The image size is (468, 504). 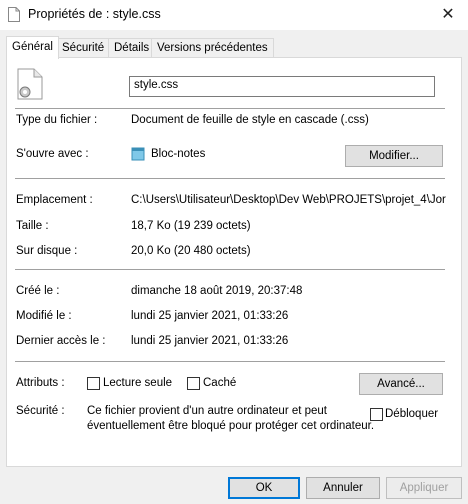 I want to click on filename-input, so click(x=279, y=85).